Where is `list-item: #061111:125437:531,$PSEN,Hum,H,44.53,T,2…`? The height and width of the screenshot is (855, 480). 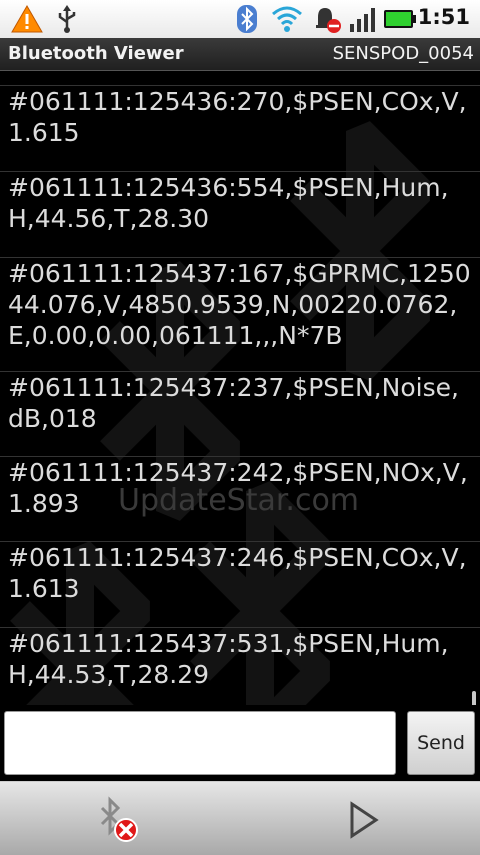
list-item: #061111:125437:531,$PSEN,Hum,H,44.53,T,2… is located at coordinates (240, 658).